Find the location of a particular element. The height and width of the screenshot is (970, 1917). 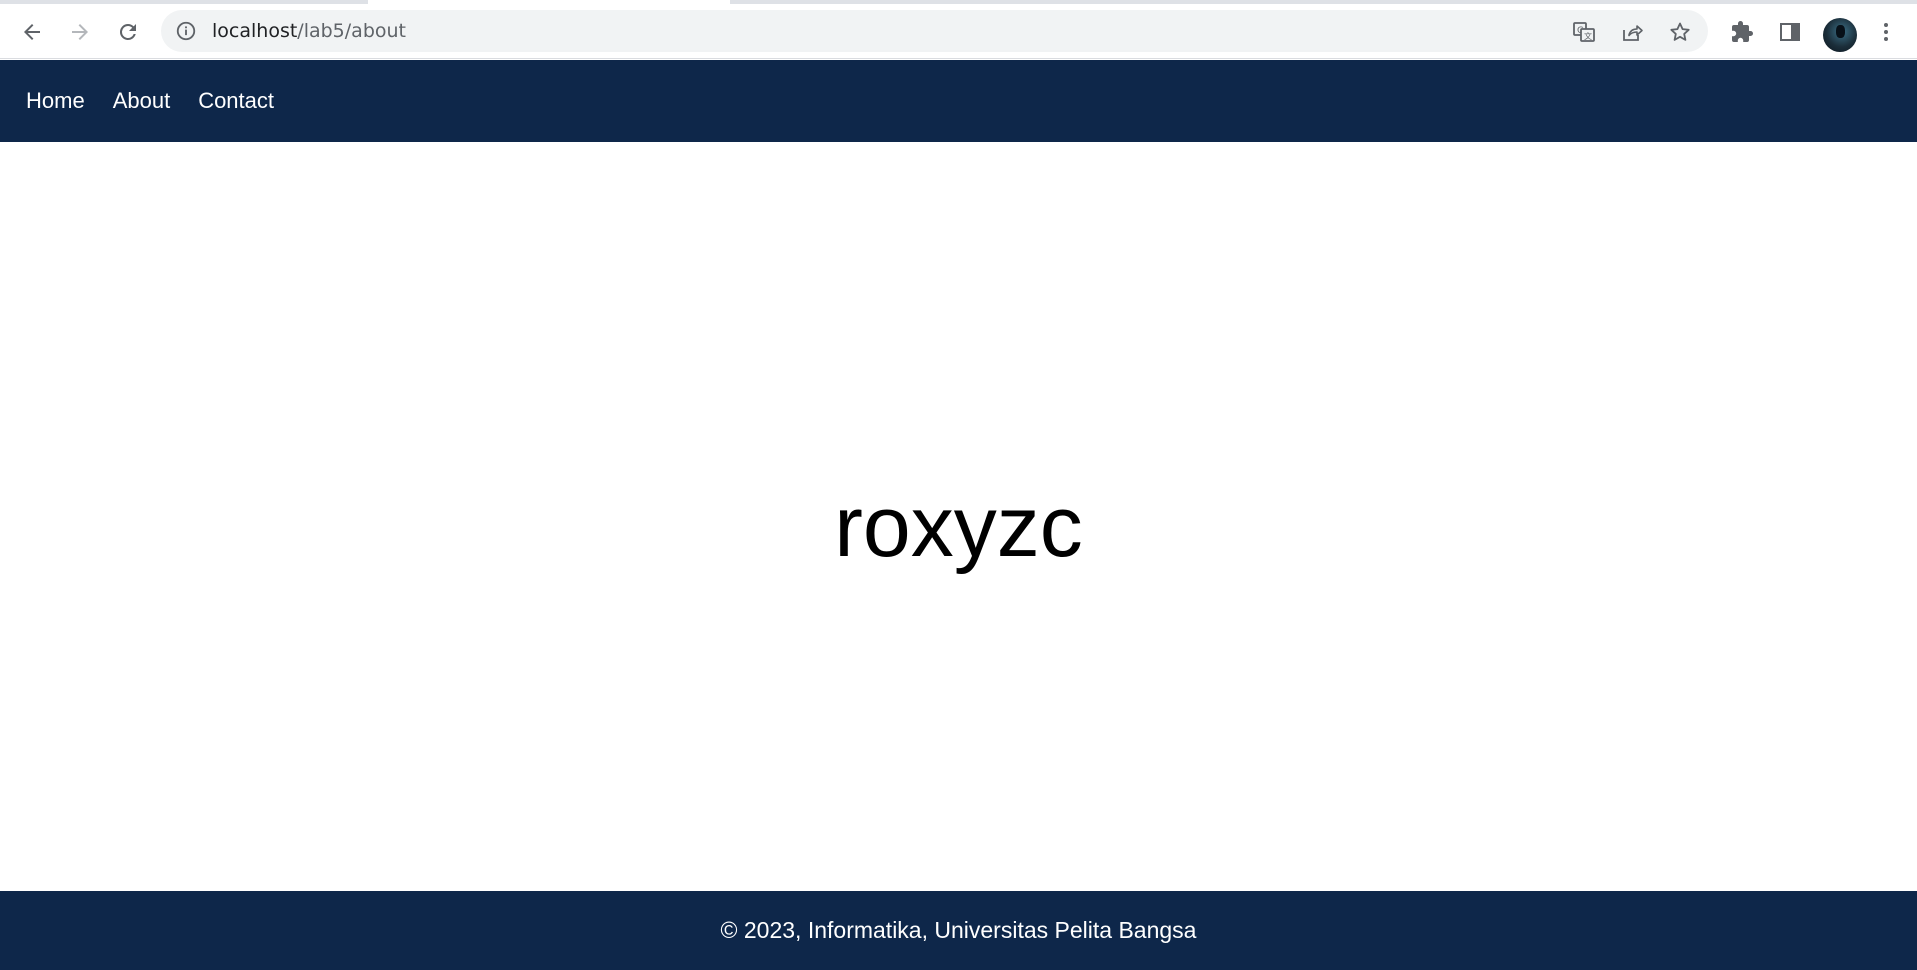

svg-text: 文 is located at coordinates (1588, 36).